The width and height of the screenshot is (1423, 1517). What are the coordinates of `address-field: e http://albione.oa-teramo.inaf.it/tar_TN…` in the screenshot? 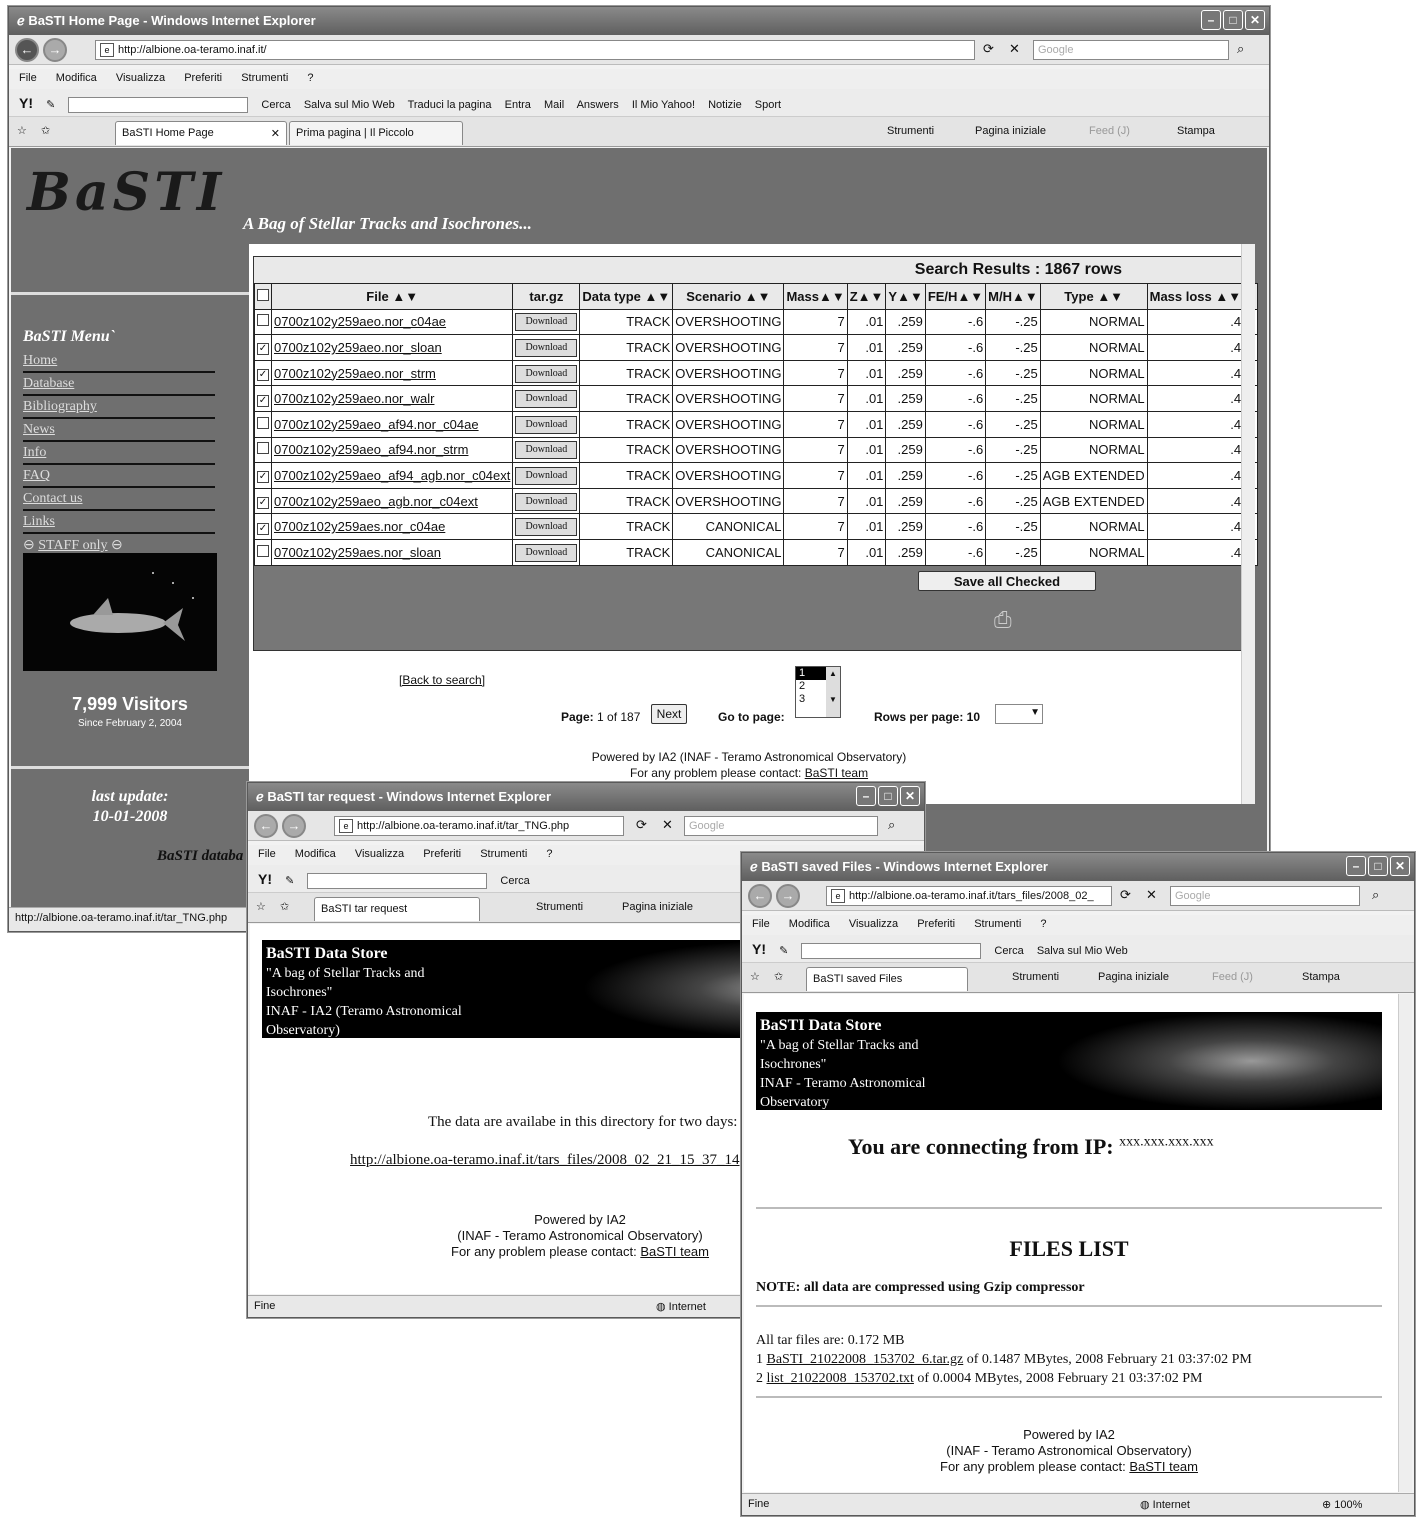 It's located at (479, 826).